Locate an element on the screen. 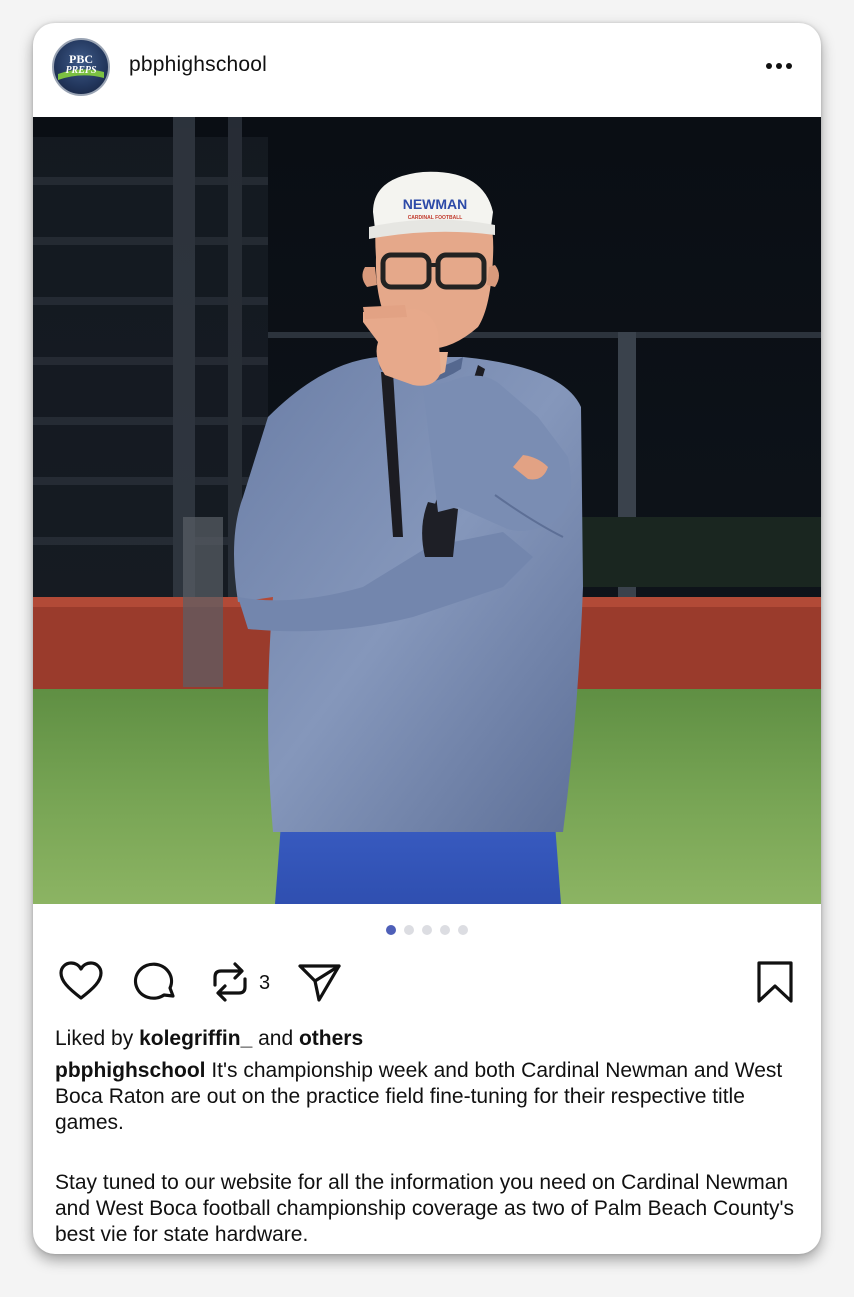 The width and height of the screenshot is (854, 1297). svg-text: NEWMAN is located at coordinates (435, 204).